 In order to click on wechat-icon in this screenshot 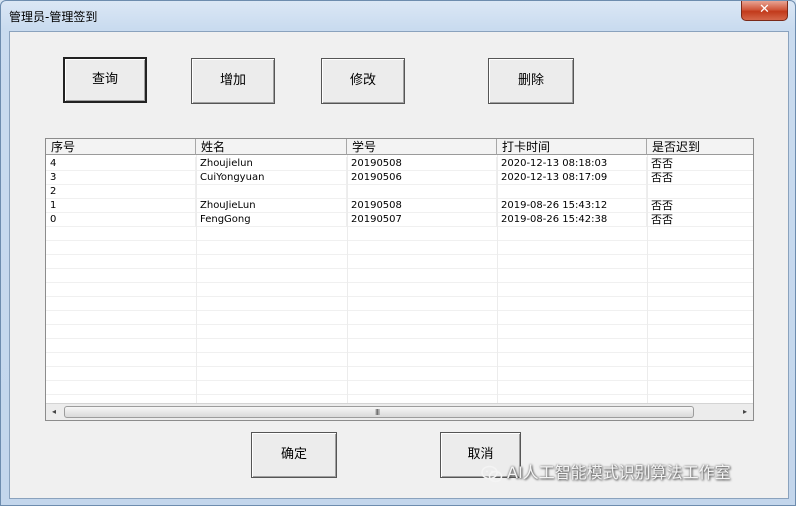, I will do `click(492, 473)`.